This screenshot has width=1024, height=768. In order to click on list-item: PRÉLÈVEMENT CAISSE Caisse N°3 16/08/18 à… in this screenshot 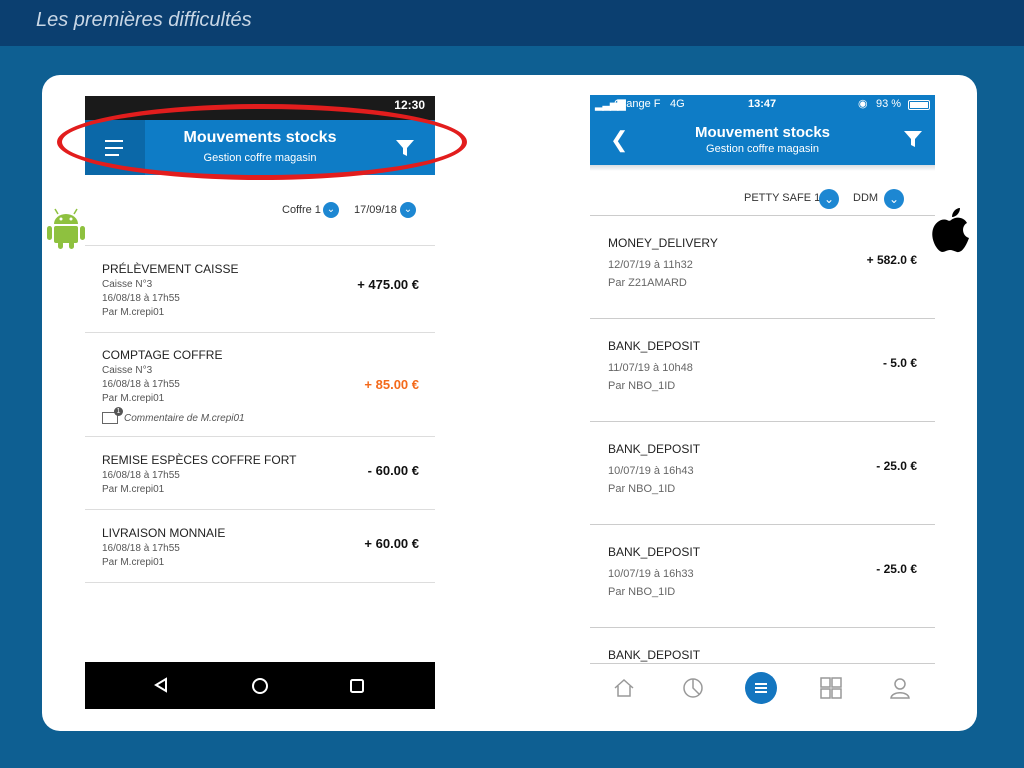, I will do `click(260, 289)`.